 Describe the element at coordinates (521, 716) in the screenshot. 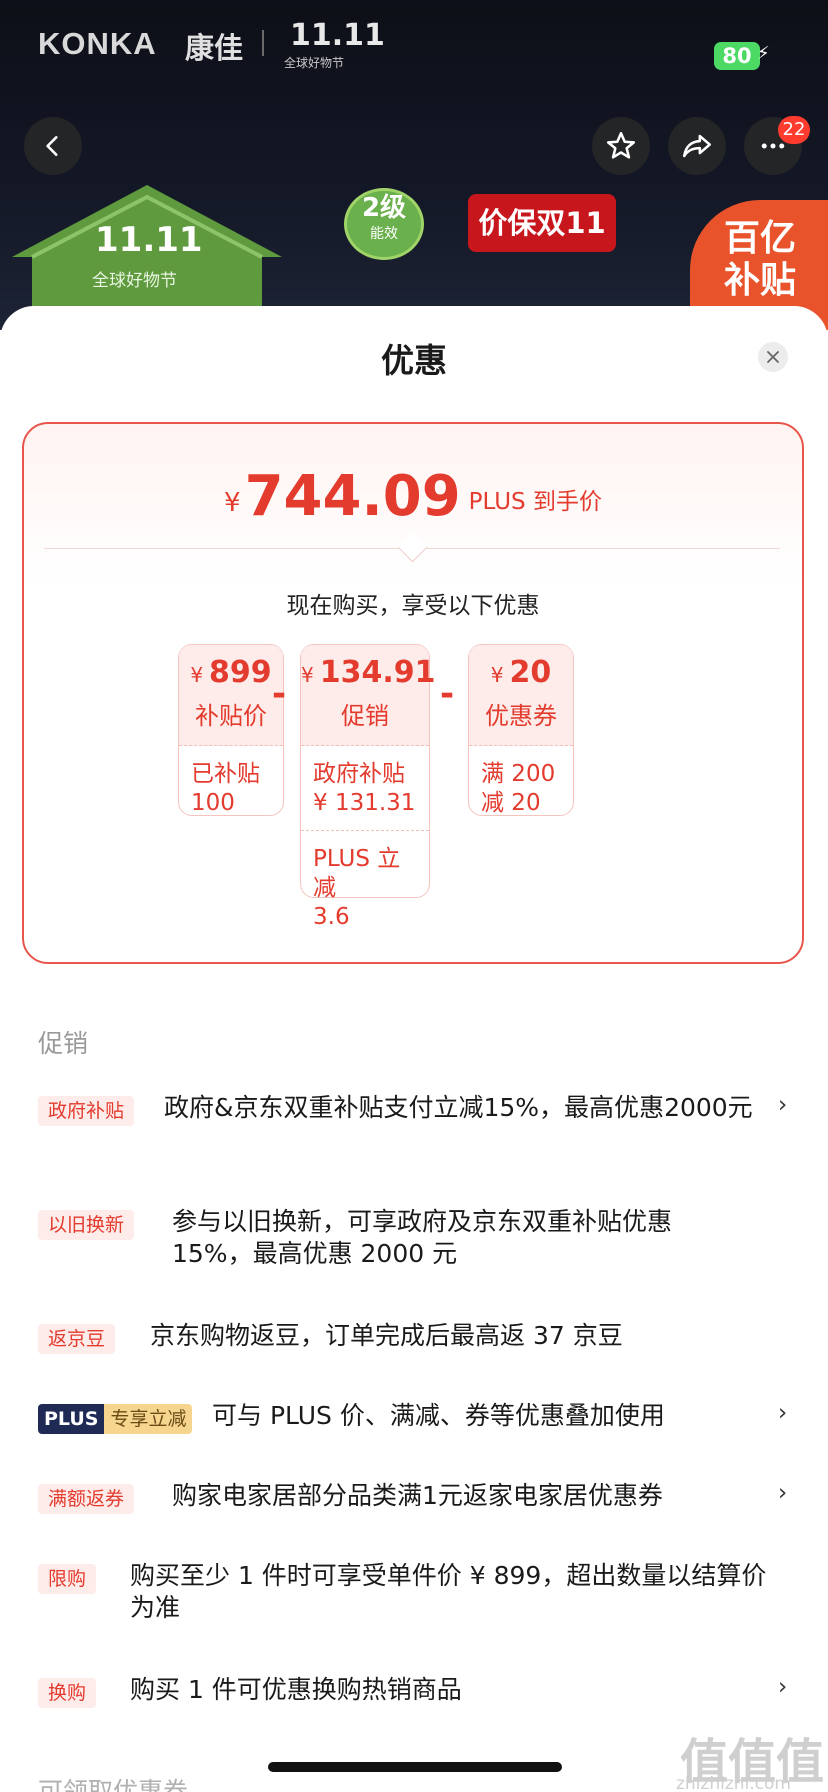

I see `breakdown-label: 优惠券` at that location.